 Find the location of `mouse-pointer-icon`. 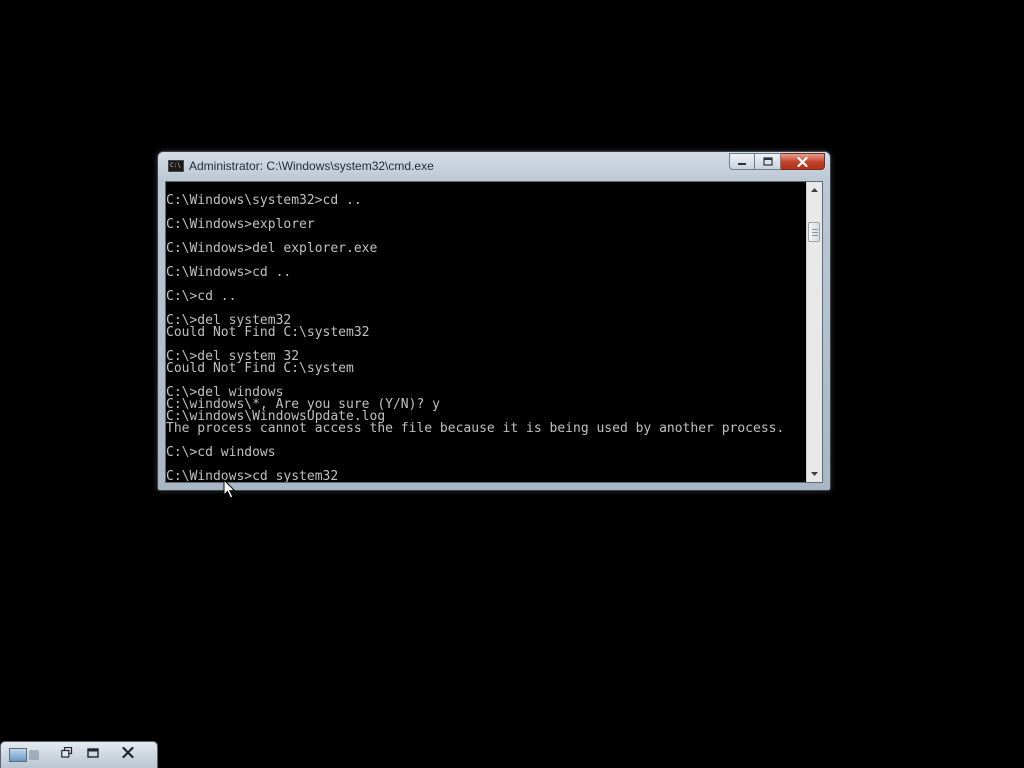

mouse-pointer-icon is located at coordinates (229, 489).